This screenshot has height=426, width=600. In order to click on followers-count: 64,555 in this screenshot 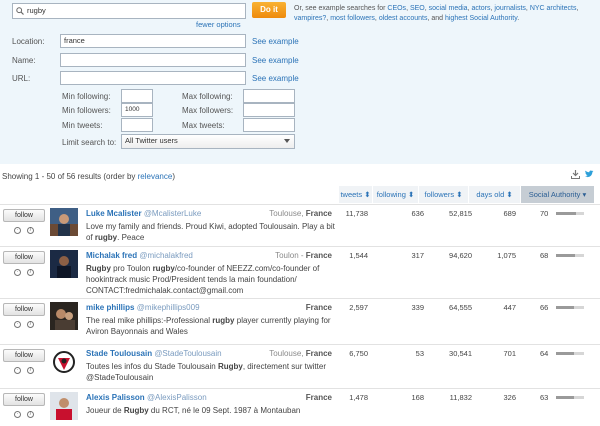, I will do `click(460, 307)`.